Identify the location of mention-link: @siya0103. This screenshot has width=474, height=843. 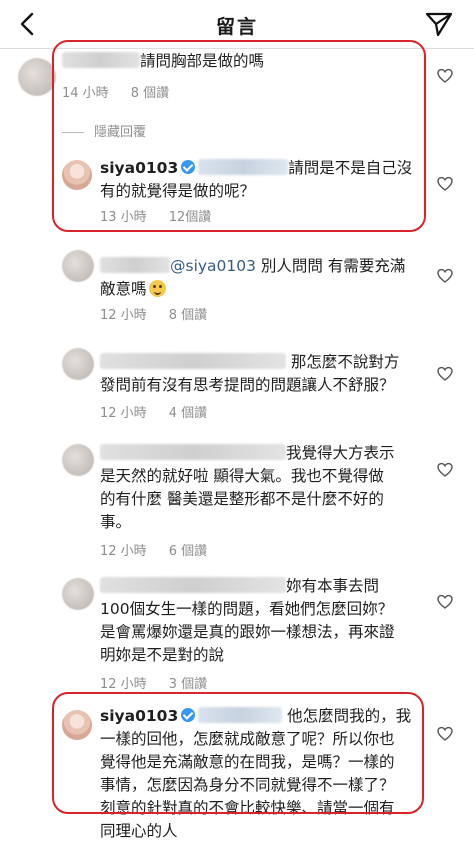
(213, 266).